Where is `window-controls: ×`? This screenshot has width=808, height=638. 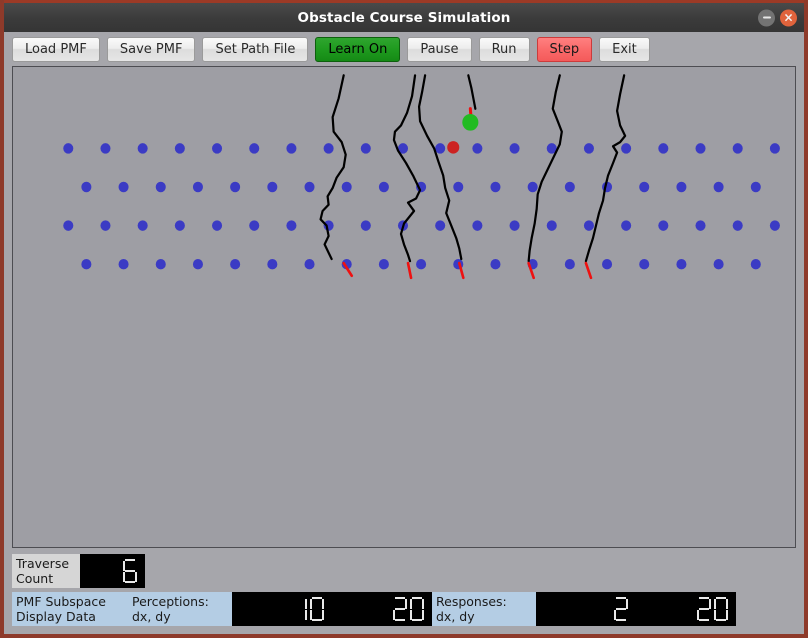 window-controls: × is located at coordinates (777, 17).